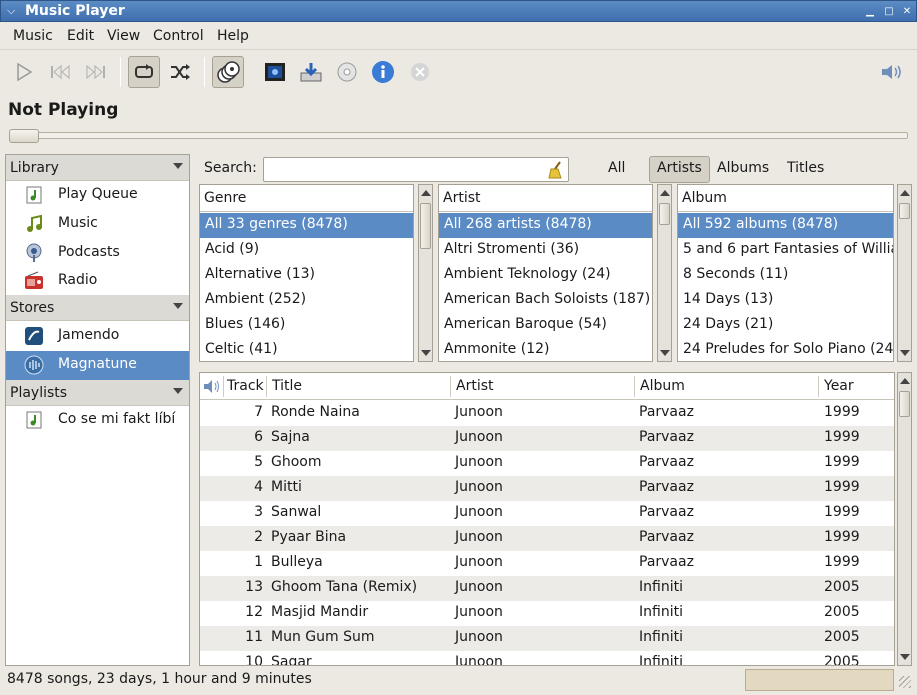  Describe the element at coordinates (97, 308) in the screenshot. I see `section-stores: Stores` at that location.